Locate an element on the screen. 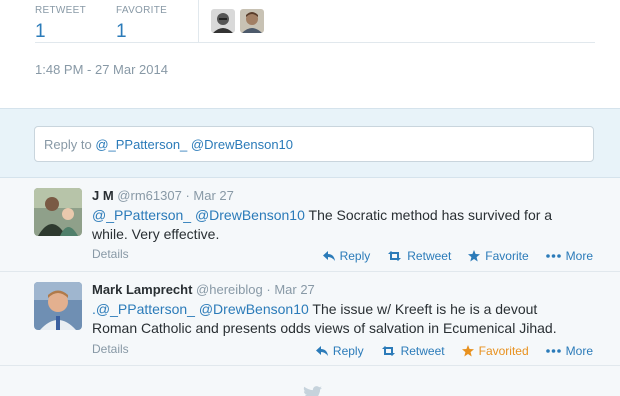  tweet-timestamp: 1:48 PM - 27 Mar 2014 is located at coordinates (101, 69).